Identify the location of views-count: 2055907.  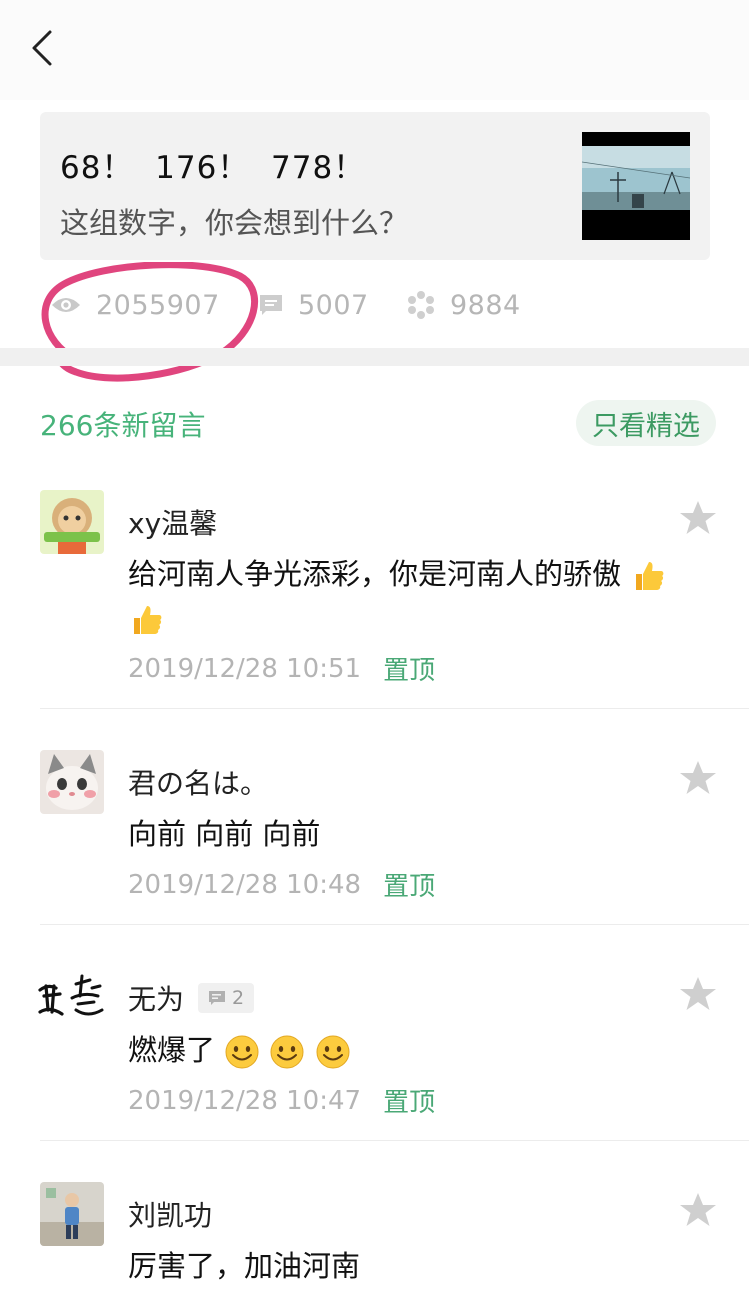
(158, 305).